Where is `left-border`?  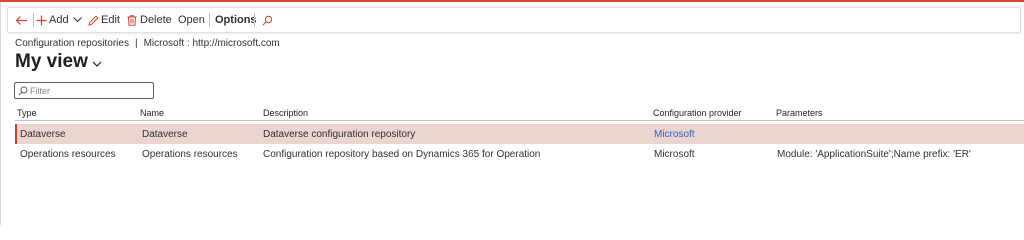
left-border is located at coordinates (0, 113).